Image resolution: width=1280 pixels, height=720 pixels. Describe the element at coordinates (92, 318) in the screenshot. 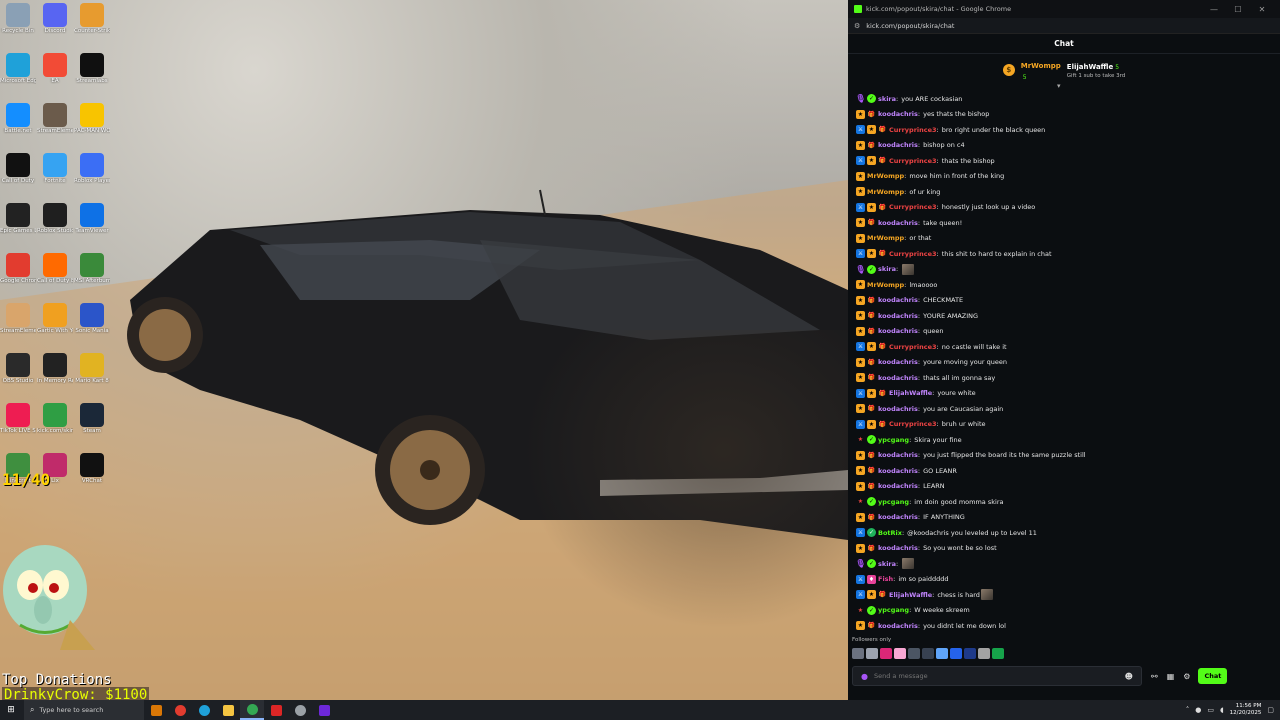

I see `desktop-shortcut: Sonic Mania` at that location.